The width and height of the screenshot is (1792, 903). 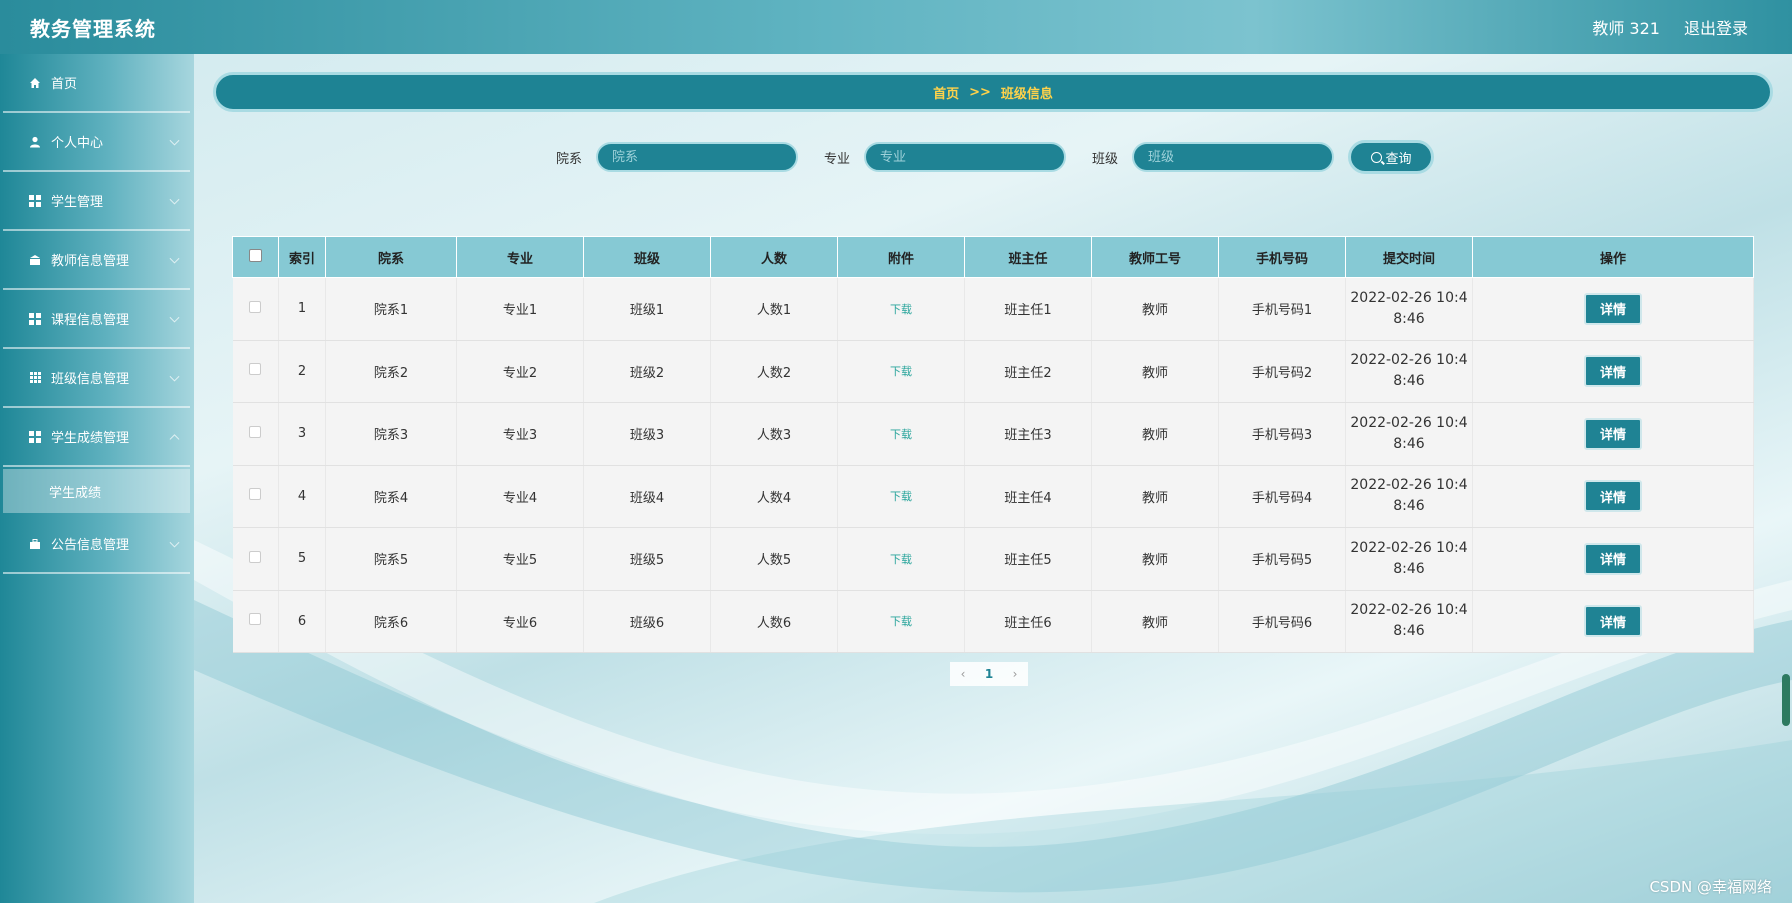 What do you see at coordinates (1026, 94) in the screenshot?
I see `breadcrumb-current: 班级信息` at bounding box center [1026, 94].